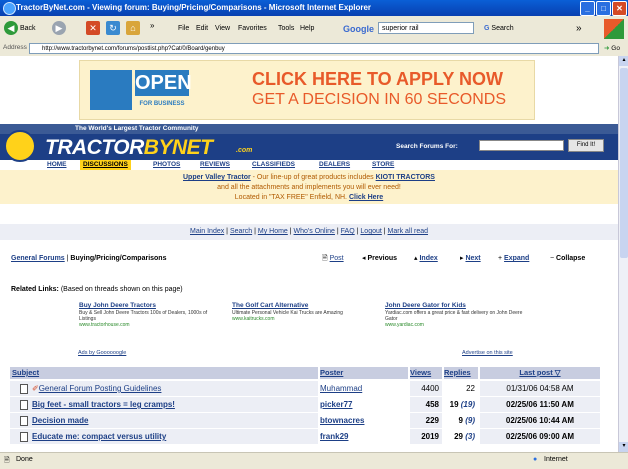 This screenshot has width=628, height=469. What do you see at coordinates (215, 165) in the screenshot?
I see `menu-reviews: REVIEWS` at bounding box center [215, 165].